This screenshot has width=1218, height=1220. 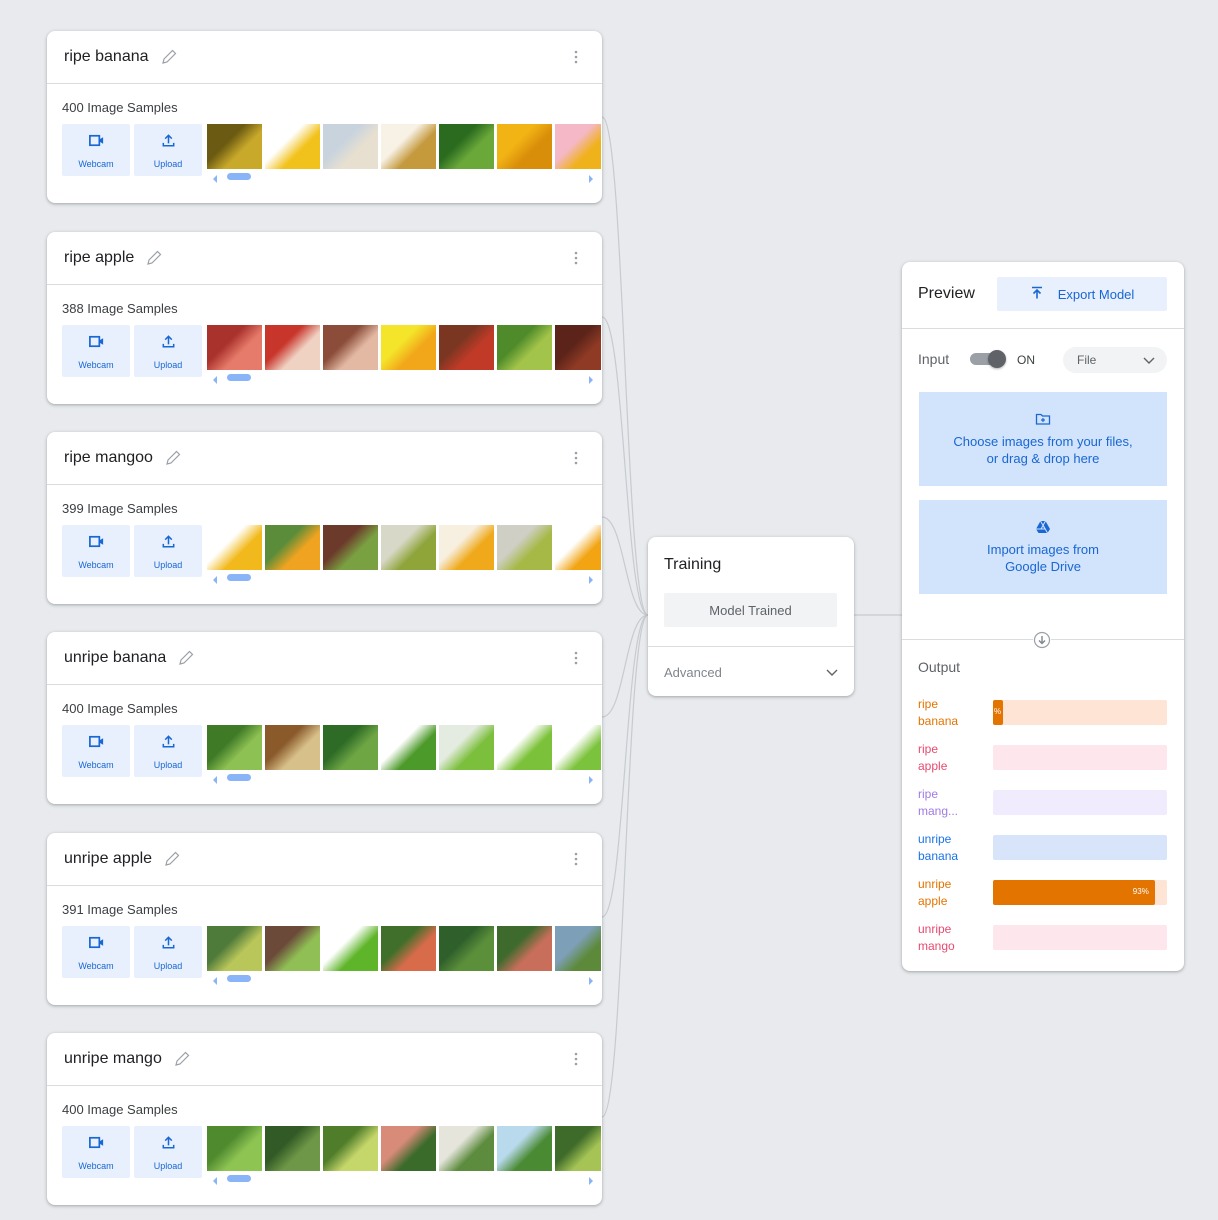 What do you see at coordinates (99, 258) in the screenshot?
I see `class-name: ripe apple` at bounding box center [99, 258].